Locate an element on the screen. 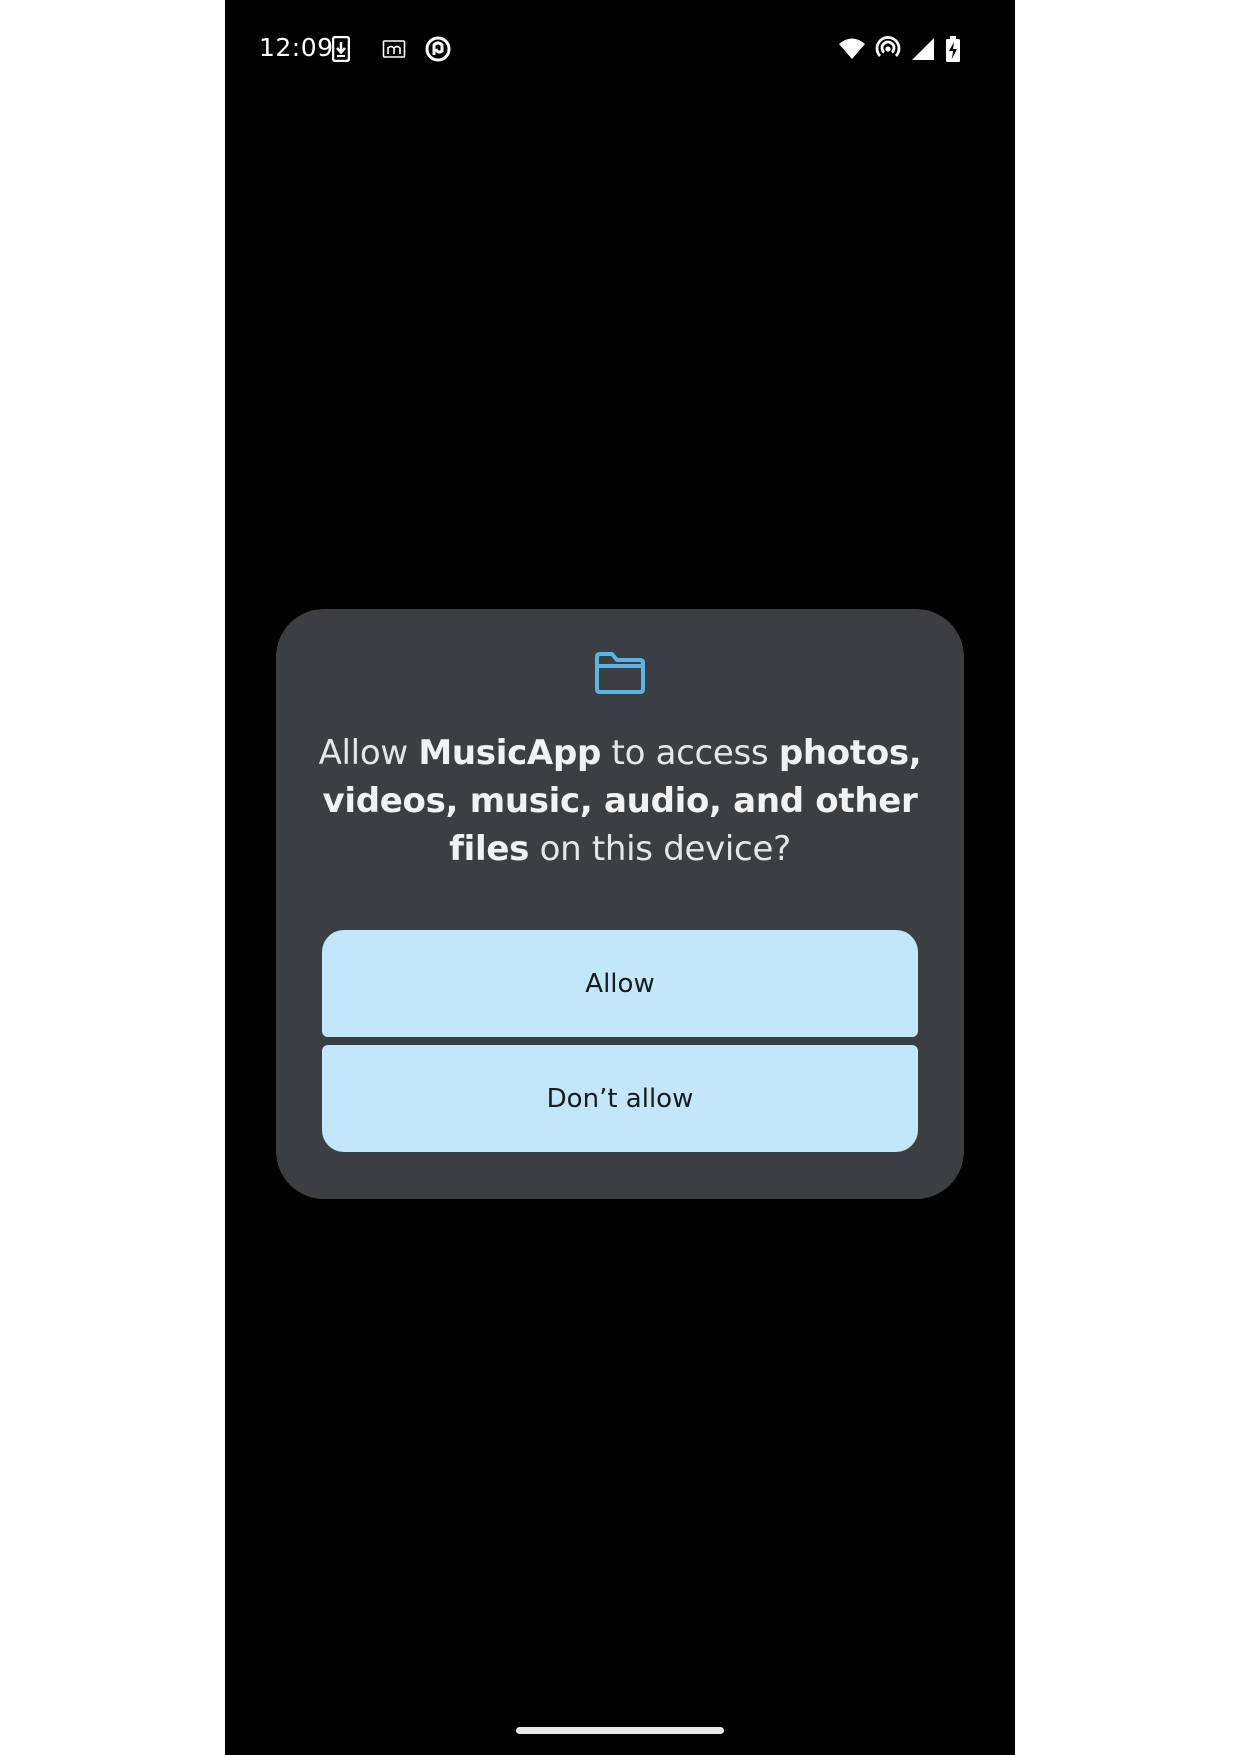 The image size is (1240, 1755). sync-app-notification-icon is located at coordinates (438, 49).